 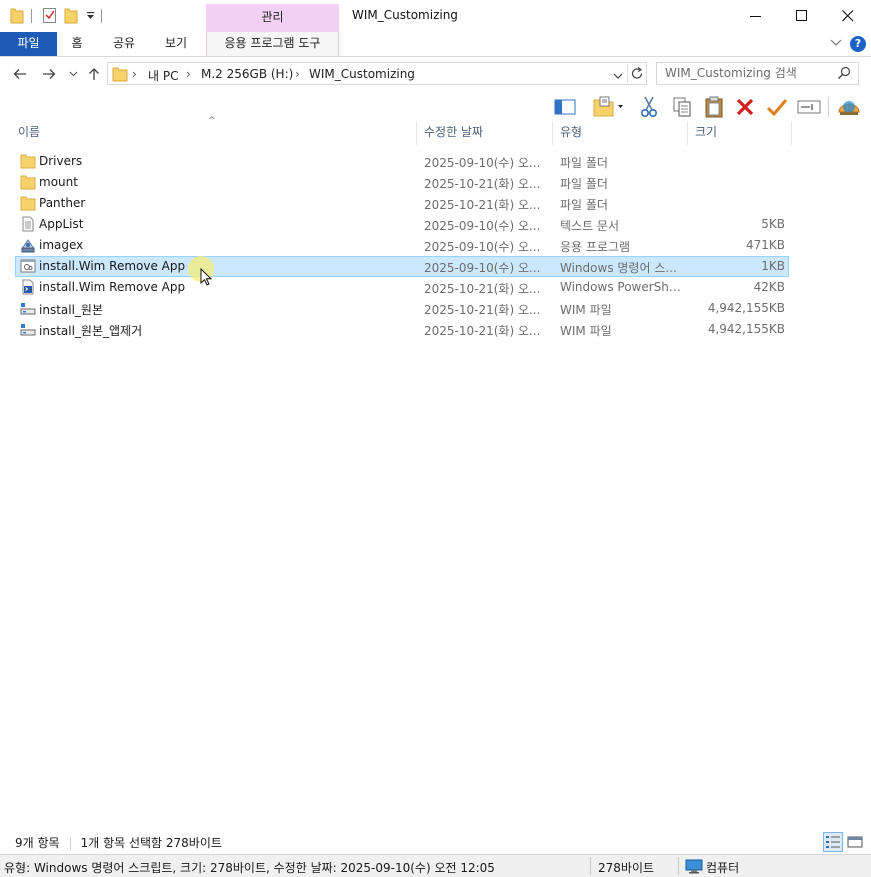 I want to click on file-row: mount 2025-10-21(화) 오... 파일 폴더, so click(x=402, y=182).